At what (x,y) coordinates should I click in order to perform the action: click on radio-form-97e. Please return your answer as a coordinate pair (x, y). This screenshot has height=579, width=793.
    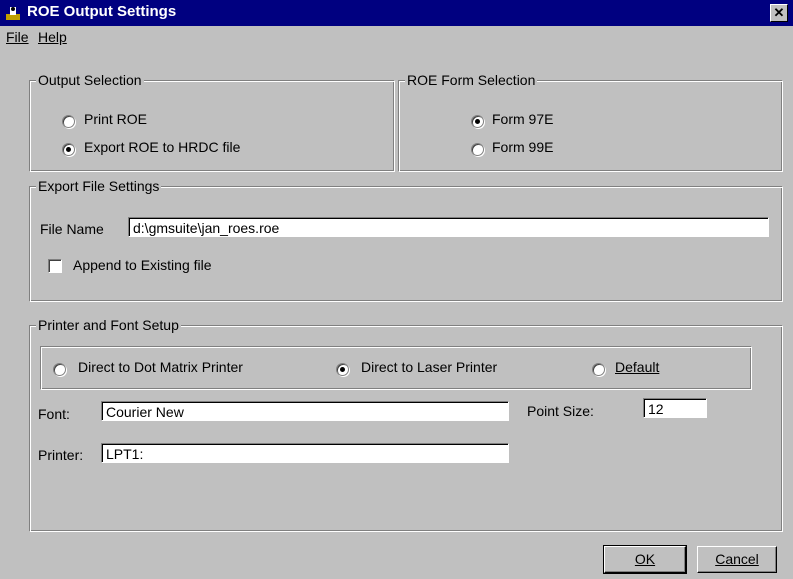
    Looking at the image, I should click on (477, 121).